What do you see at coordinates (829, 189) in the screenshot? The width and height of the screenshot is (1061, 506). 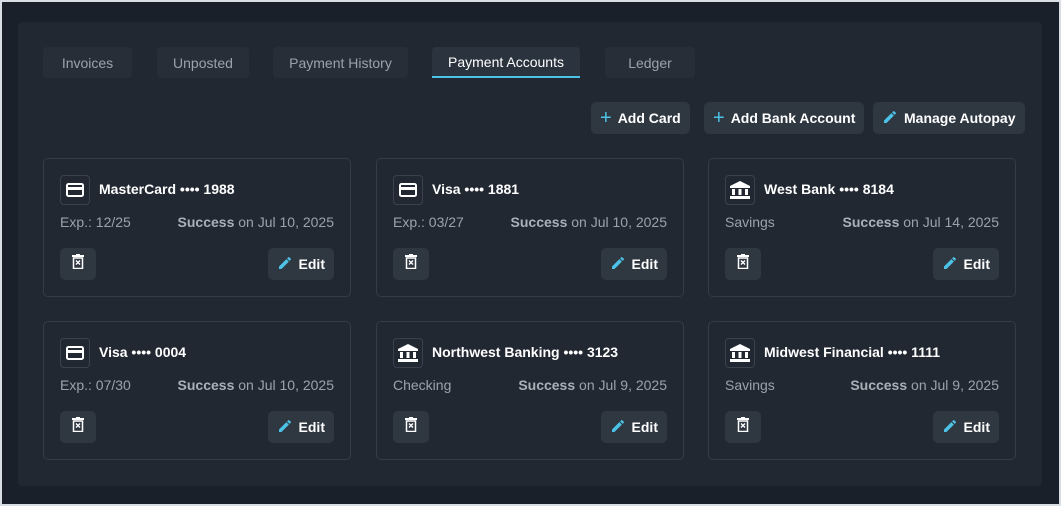 I see `account-name: West Bank •••• 8184` at bounding box center [829, 189].